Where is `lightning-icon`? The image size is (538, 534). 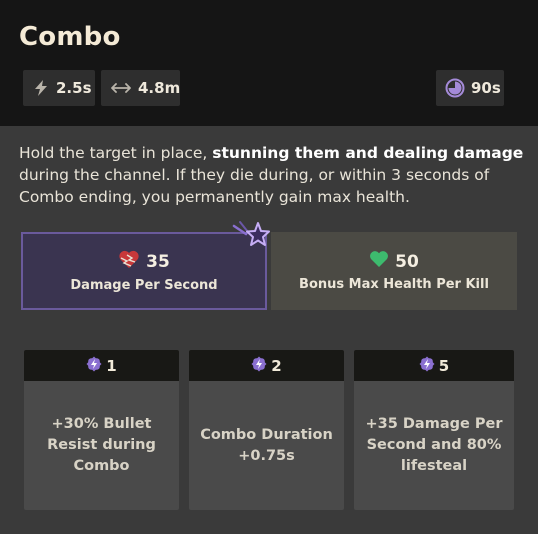 lightning-icon is located at coordinates (41, 88).